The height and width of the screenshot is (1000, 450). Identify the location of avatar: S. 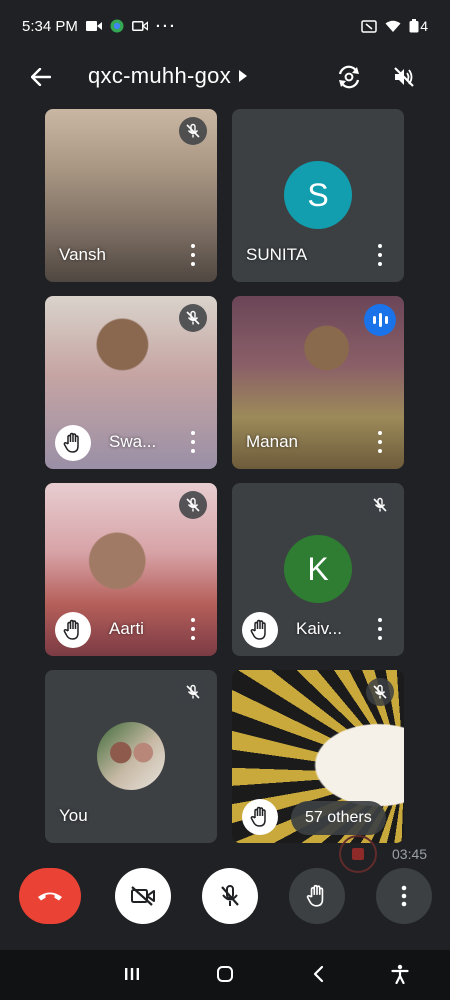
(318, 195).